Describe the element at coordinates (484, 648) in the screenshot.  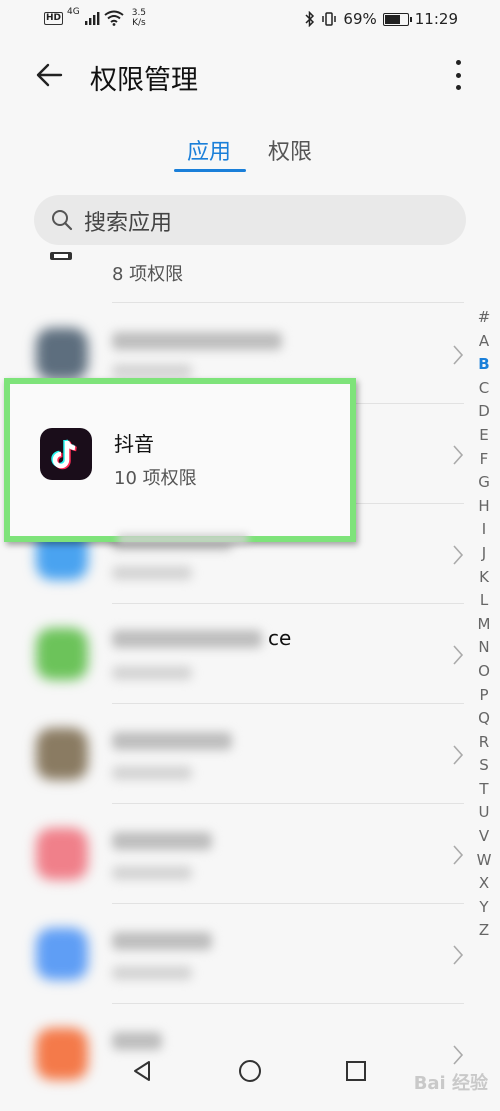
I see `index-letter: N` at that location.